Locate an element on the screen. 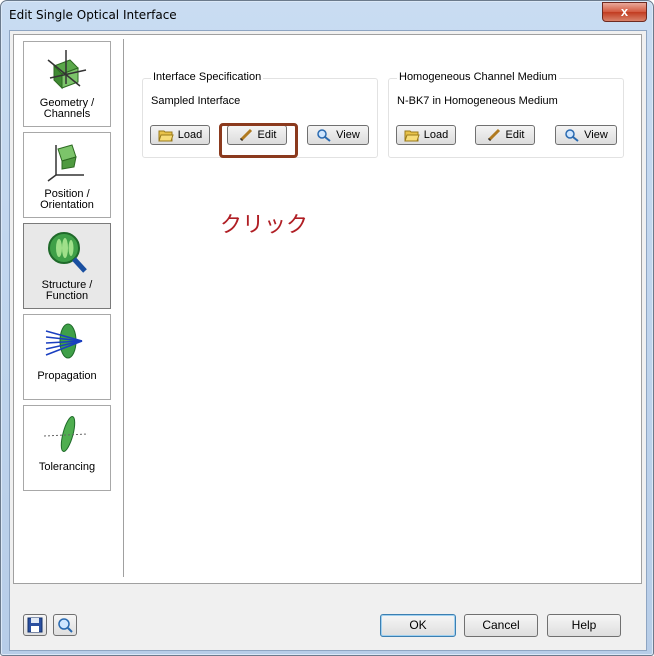 Image resolution: width=654 pixels, height=656 pixels. nav-item-geometry: Geometry / Channels is located at coordinates (67, 84).